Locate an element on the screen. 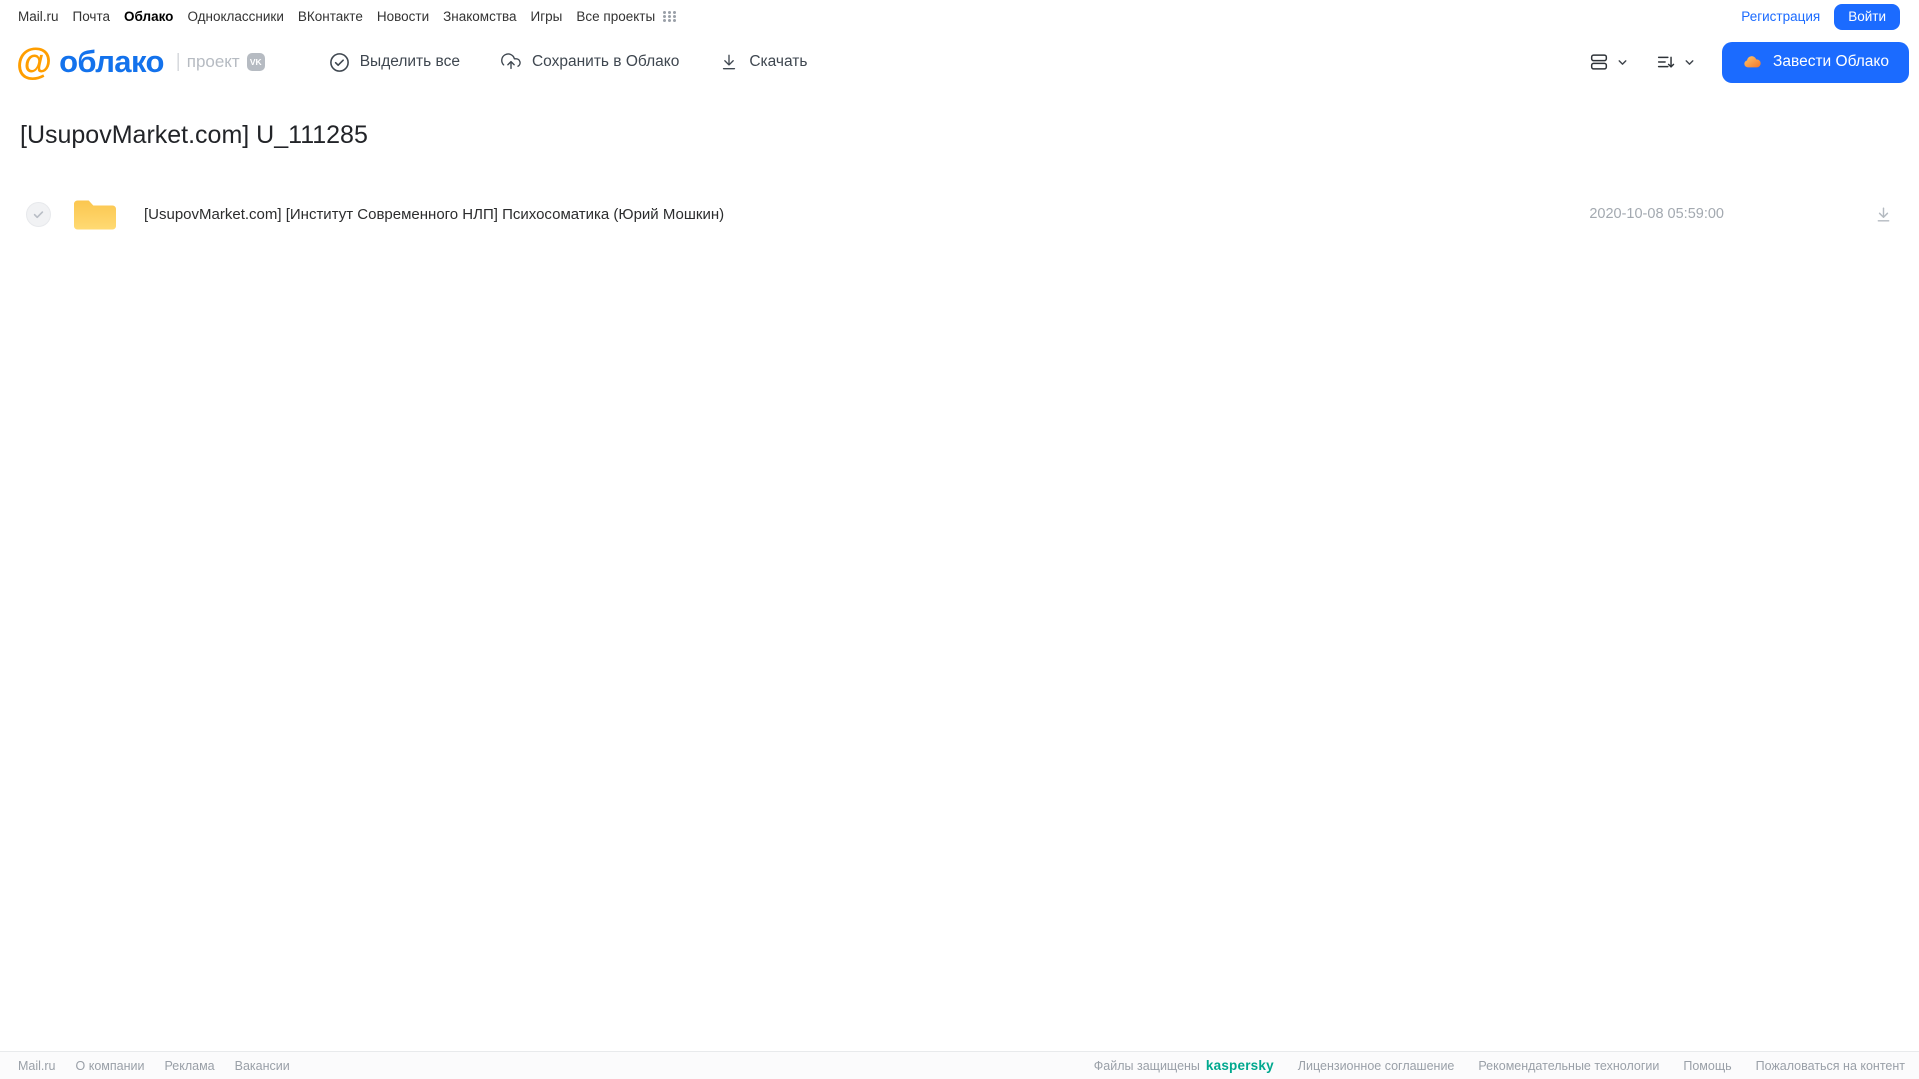  folder-icon is located at coordinates (95, 214).